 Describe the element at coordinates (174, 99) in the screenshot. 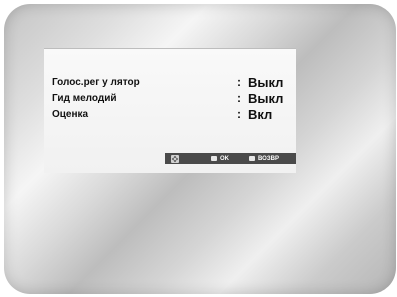

I see `setting-row-melody-guide: Гид мелодий : Выкл` at that location.